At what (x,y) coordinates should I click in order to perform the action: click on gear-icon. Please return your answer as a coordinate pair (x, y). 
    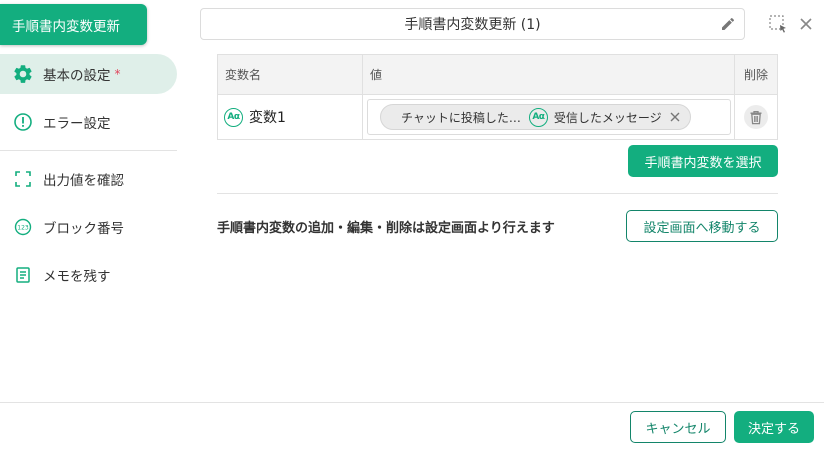
    Looking at the image, I should click on (23, 74).